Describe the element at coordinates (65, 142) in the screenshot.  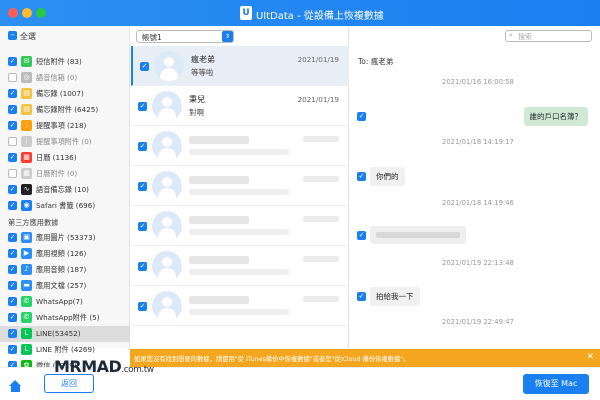
I see `sidebar-item: ⋮ 提醒事項附件 (0)` at that location.